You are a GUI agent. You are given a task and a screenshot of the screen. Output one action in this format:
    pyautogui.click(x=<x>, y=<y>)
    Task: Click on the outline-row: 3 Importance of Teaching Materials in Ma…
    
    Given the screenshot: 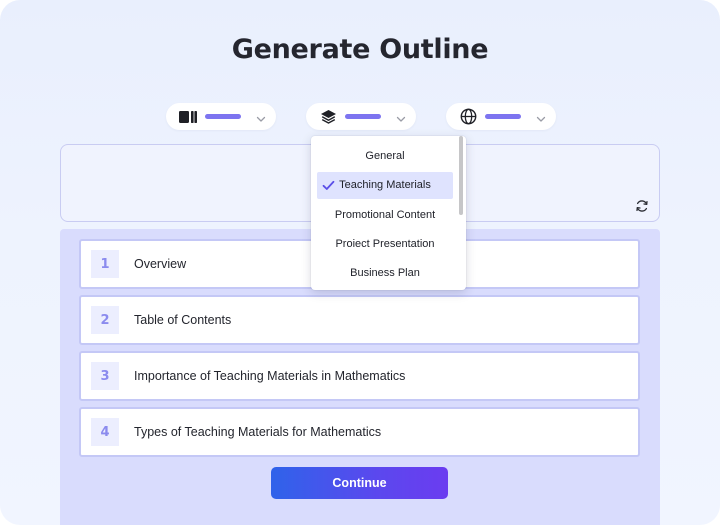 What is the action you would take?
    pyautogui.click(x=359, y=376)
    